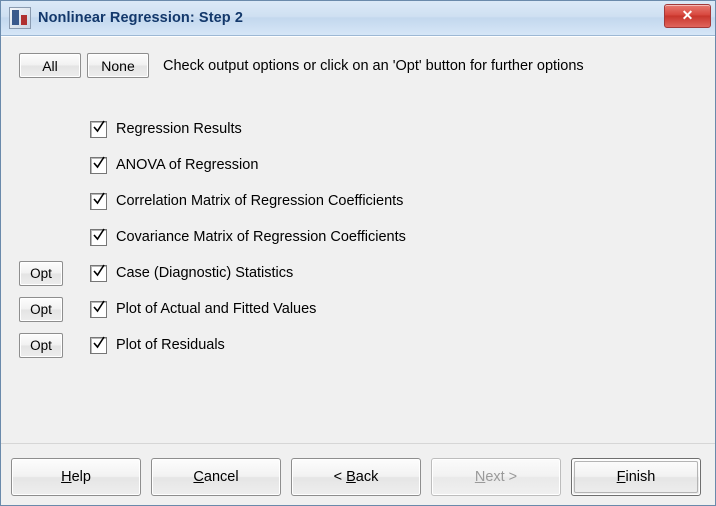  I want to click on title-bar: Nonlinear Regression: Step 2 ✕, so click(358, 18).